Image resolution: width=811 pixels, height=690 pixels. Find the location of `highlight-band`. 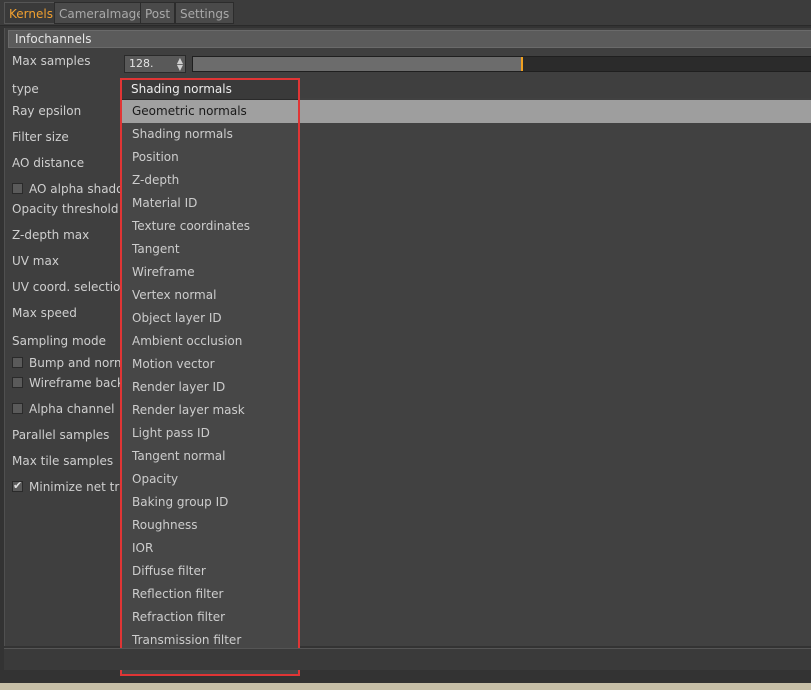

highlight-band is located at coordinates (555, 111).